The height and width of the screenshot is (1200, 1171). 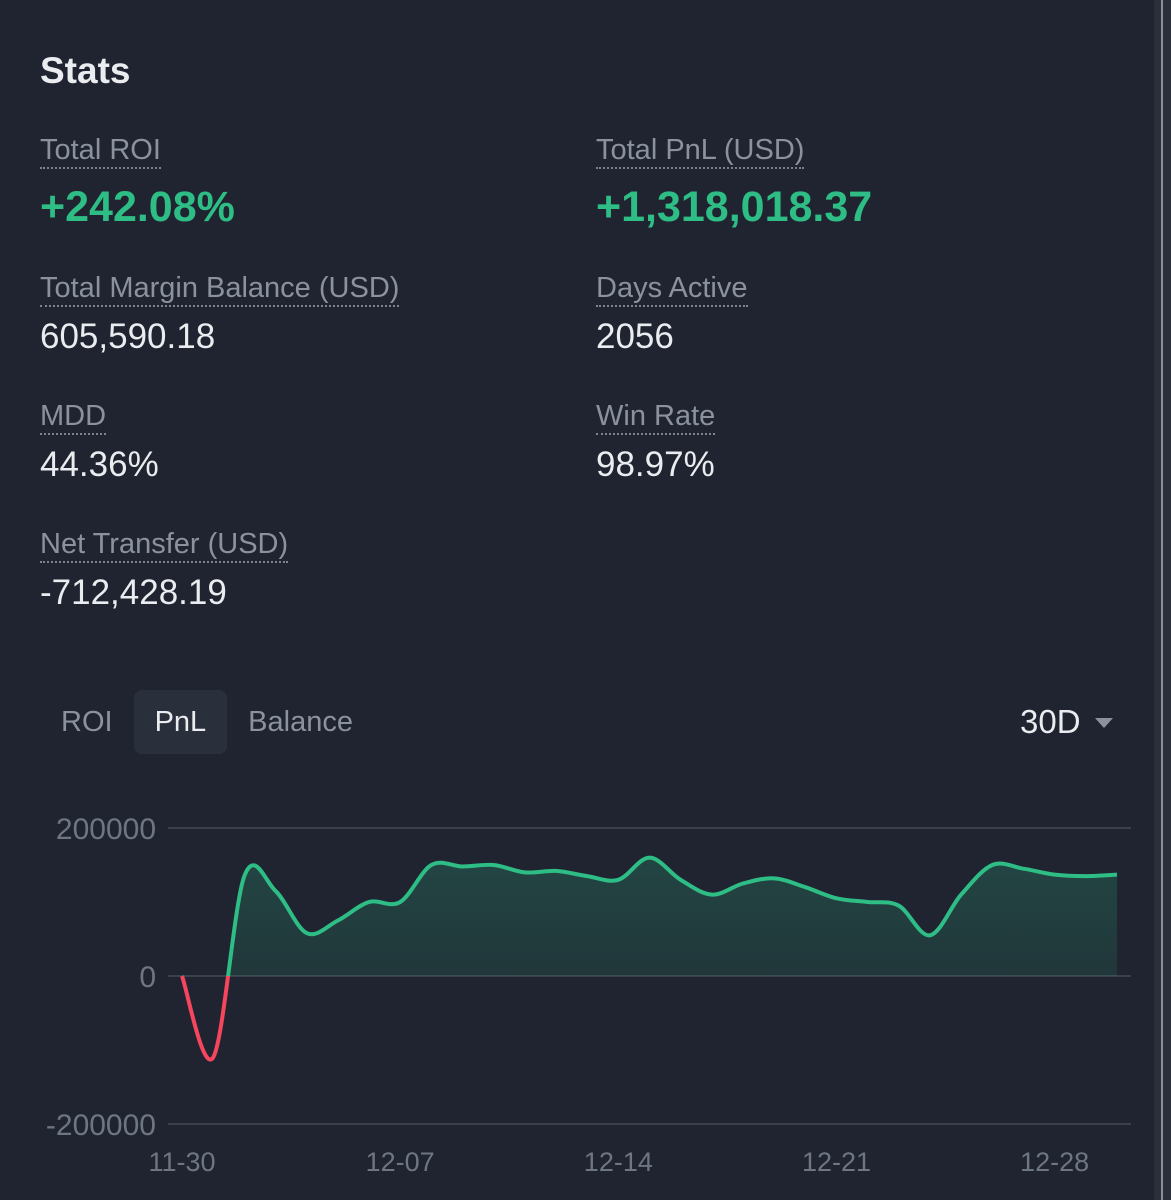 I want to click on win-rate-label: Win Rate, so click(x=656, y=417).